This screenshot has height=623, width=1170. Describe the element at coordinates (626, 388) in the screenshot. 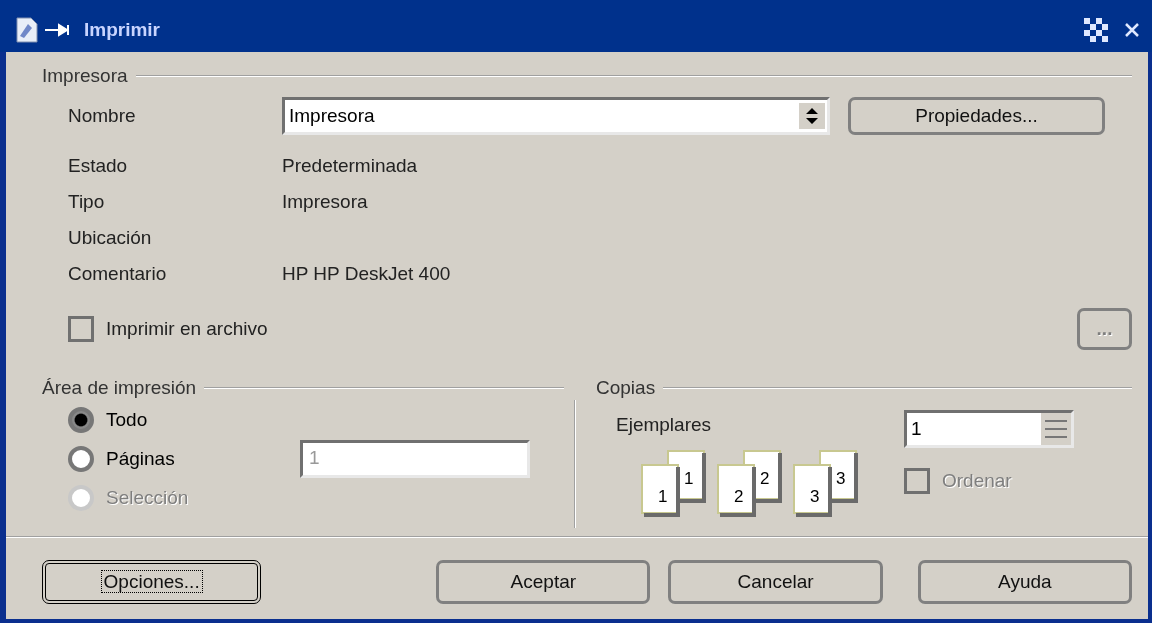

I see `section-title: Copias` at that location.